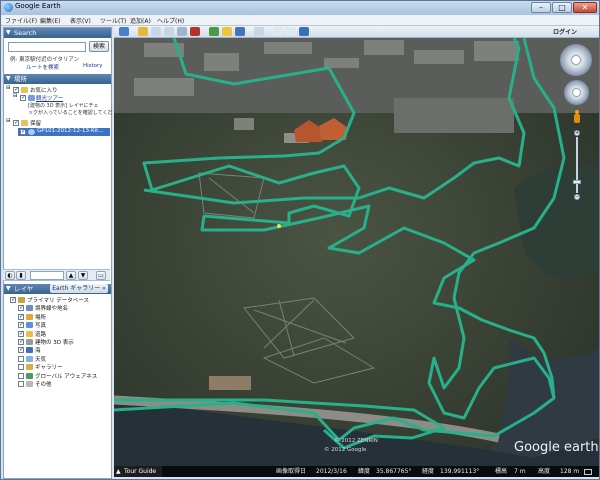  What do you see at coordinates (576, 92) in the screenshot?
I see `move-joystick` at bounding box center [576, 92].